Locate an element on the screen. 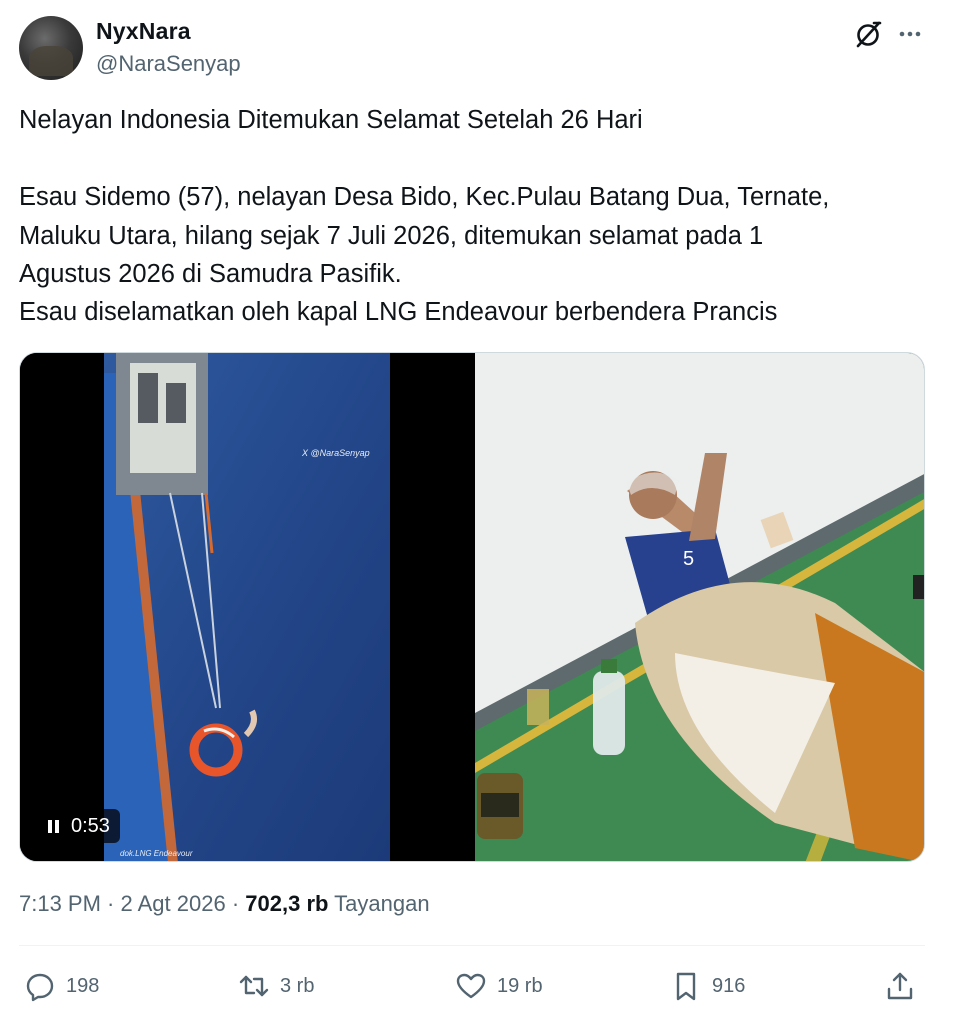 The height and width of the screenshot is (1012, 956). divider is located at coordinates (472, 945).